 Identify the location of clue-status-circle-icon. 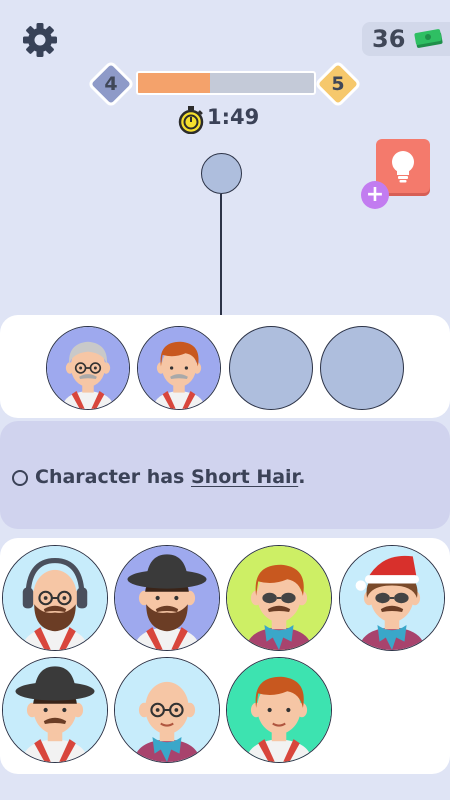
(20, 478).